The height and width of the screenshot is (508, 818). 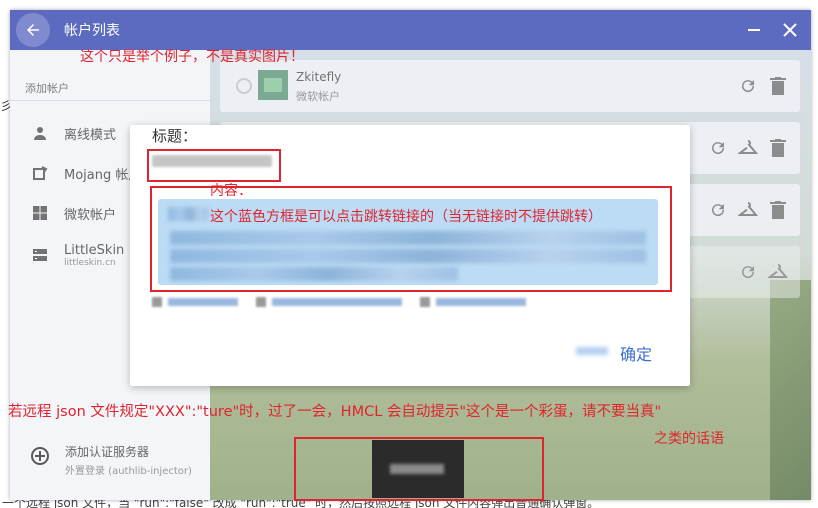 What do you see at coordinates (419, 469) in the screenshot?
I see `annotation-snackbar-box` at bounding box center [419, 469].